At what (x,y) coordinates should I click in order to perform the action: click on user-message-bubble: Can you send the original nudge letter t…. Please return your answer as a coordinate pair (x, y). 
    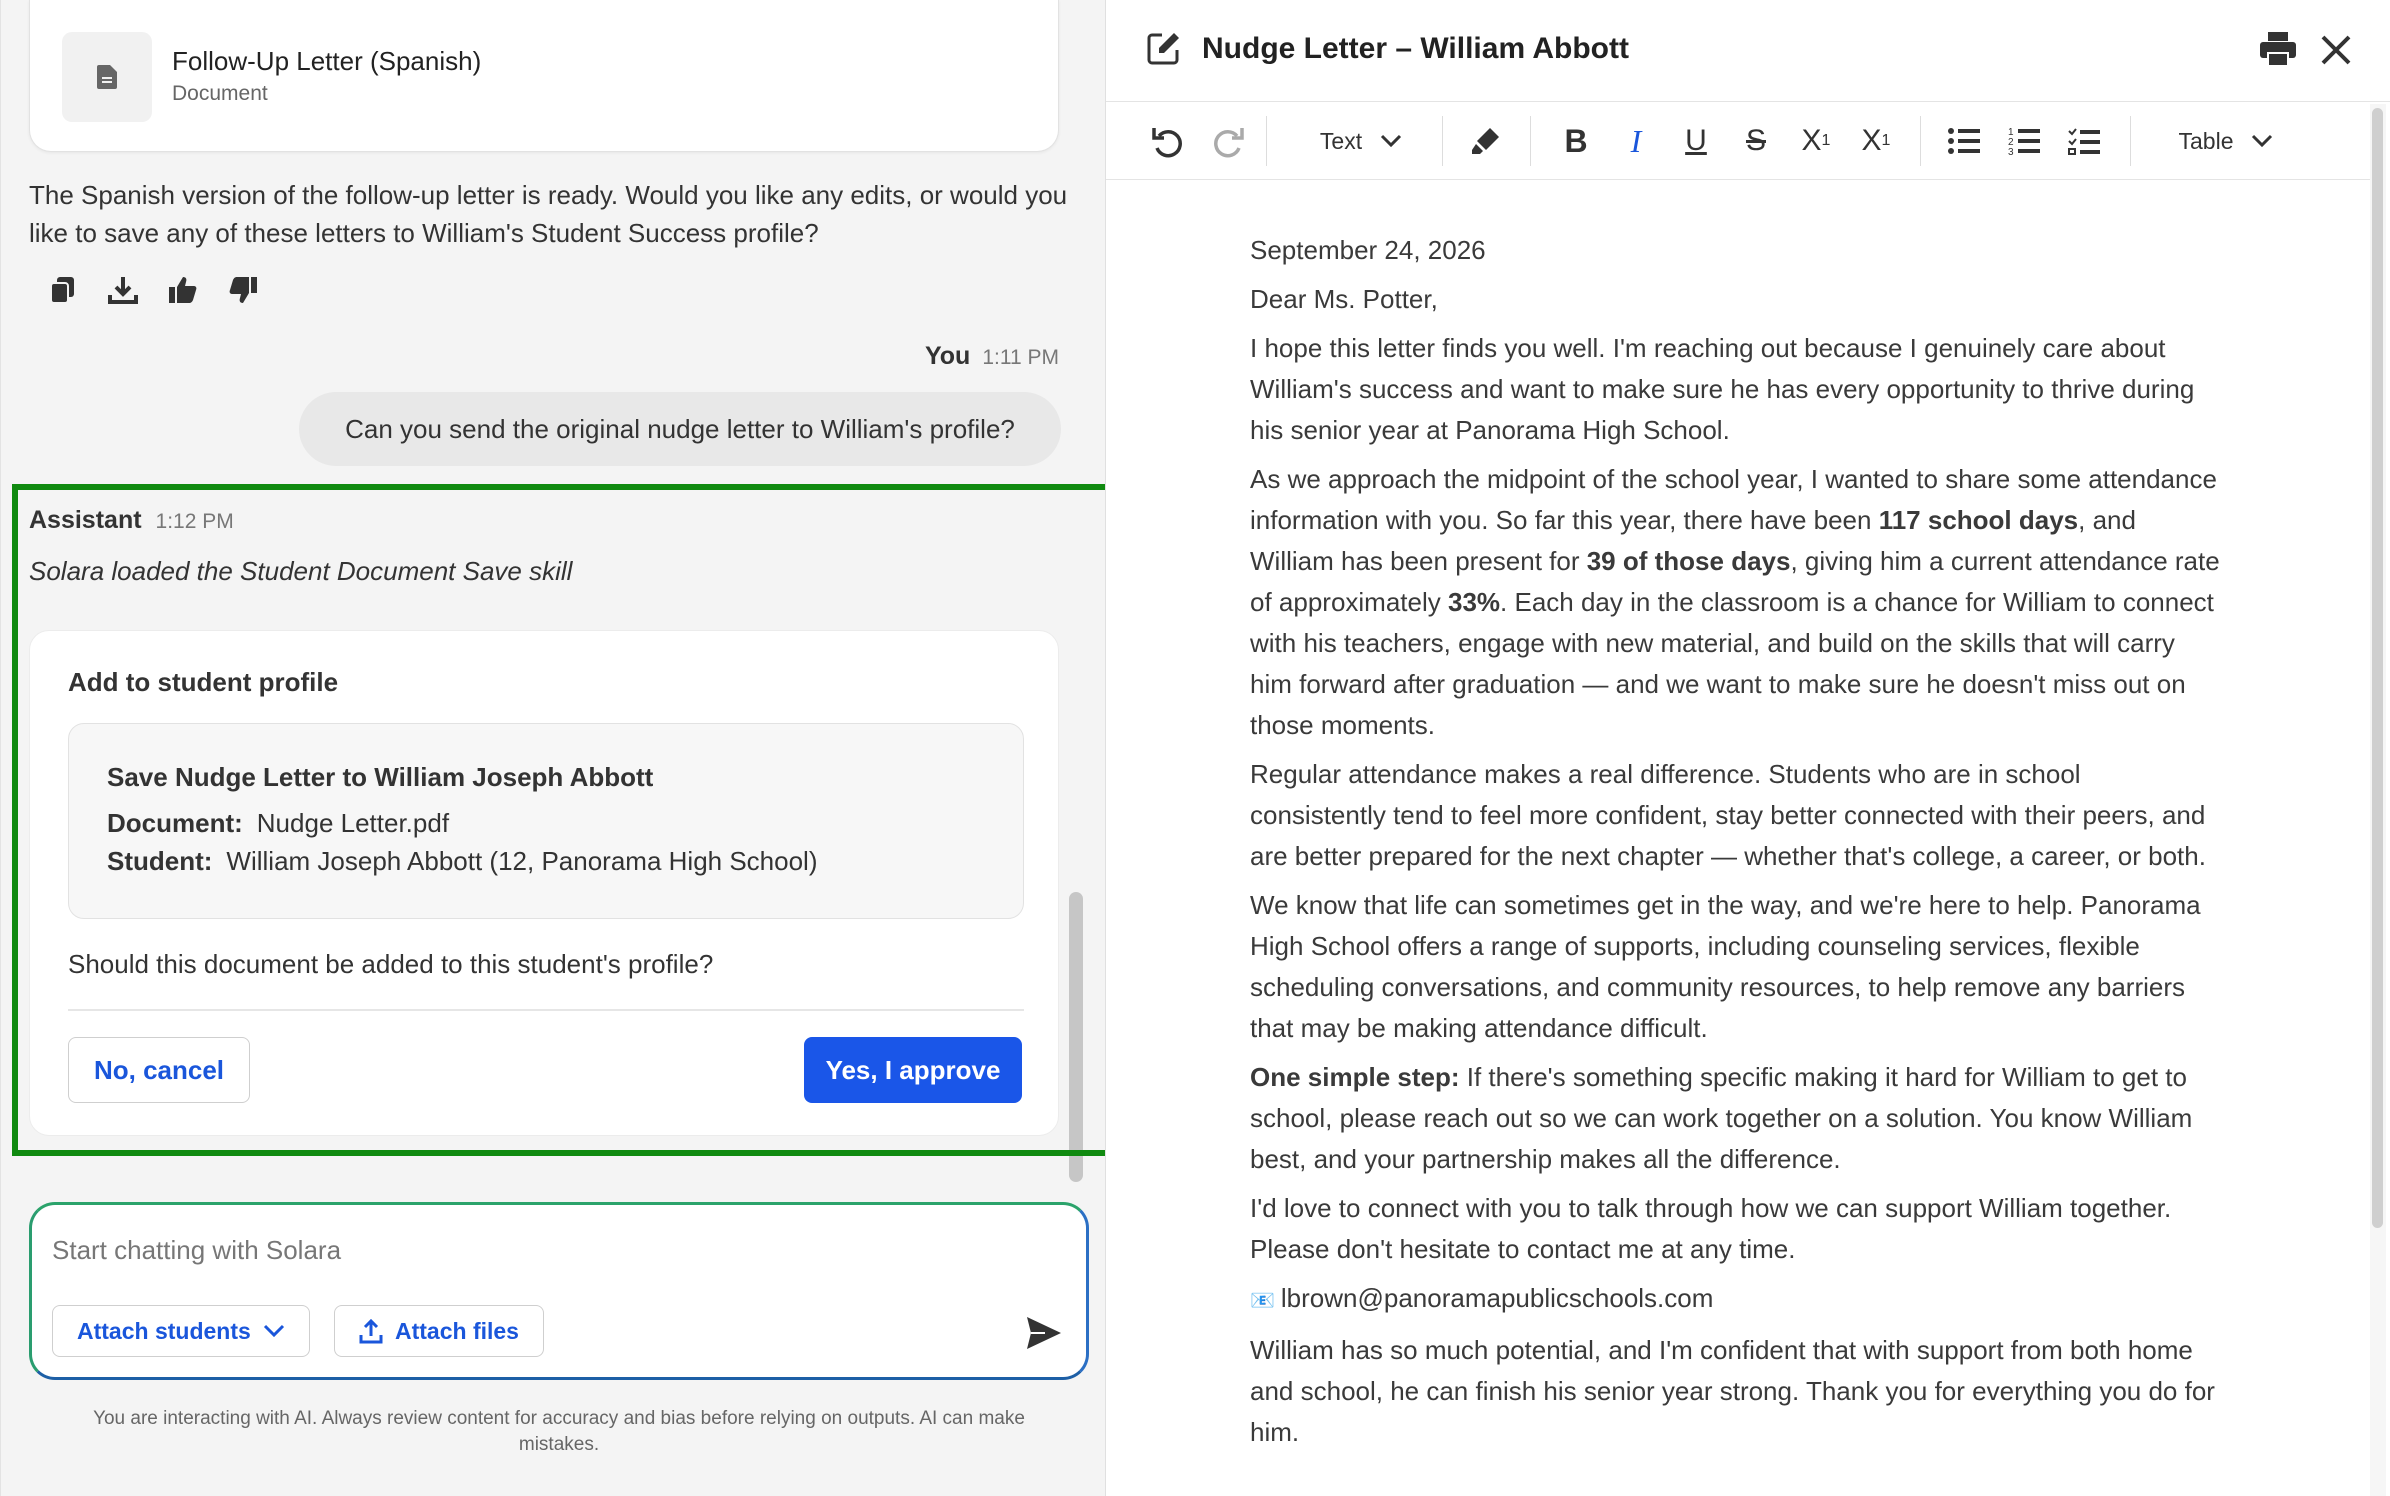
    Looking at the image, I should click on (680, 429).